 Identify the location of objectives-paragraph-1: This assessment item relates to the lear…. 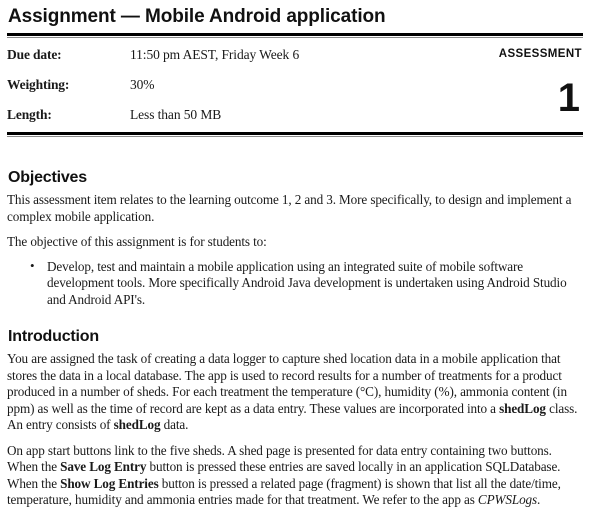
(289, 208).